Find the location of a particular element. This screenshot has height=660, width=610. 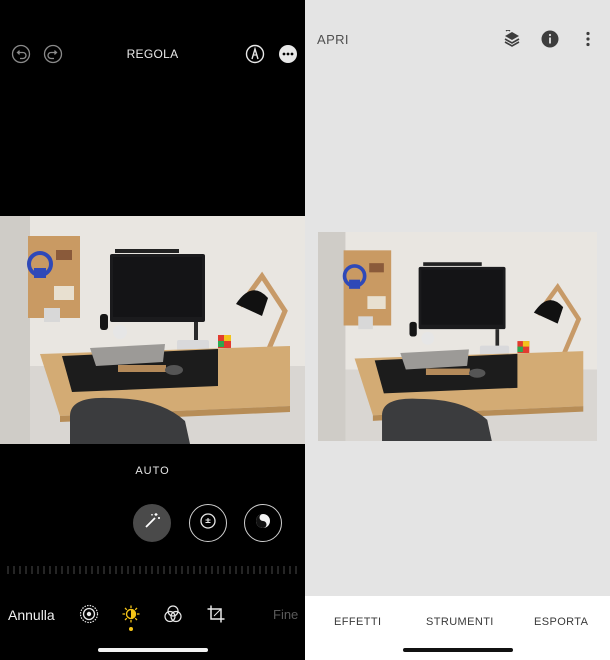

live-icon is located at coordinates (89, 614).